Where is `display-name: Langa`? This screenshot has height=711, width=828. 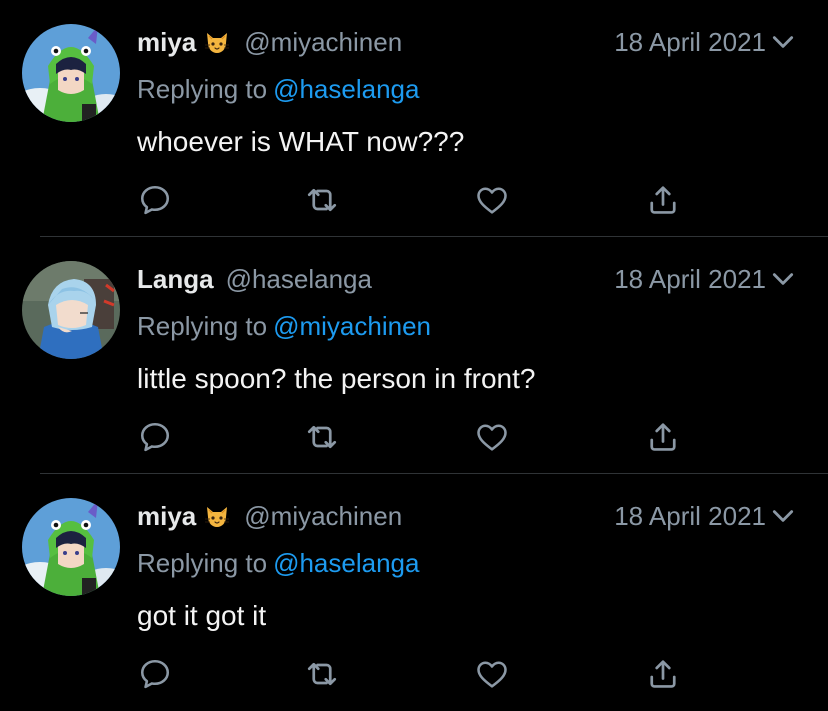
display-name: Langa is located at coordinates (175, 279).